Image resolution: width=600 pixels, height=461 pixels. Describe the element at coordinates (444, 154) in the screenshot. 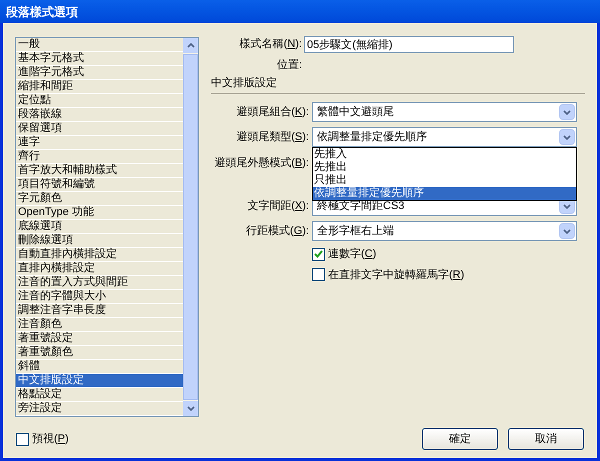

I see `dropdown-option: 先推入` at that location.